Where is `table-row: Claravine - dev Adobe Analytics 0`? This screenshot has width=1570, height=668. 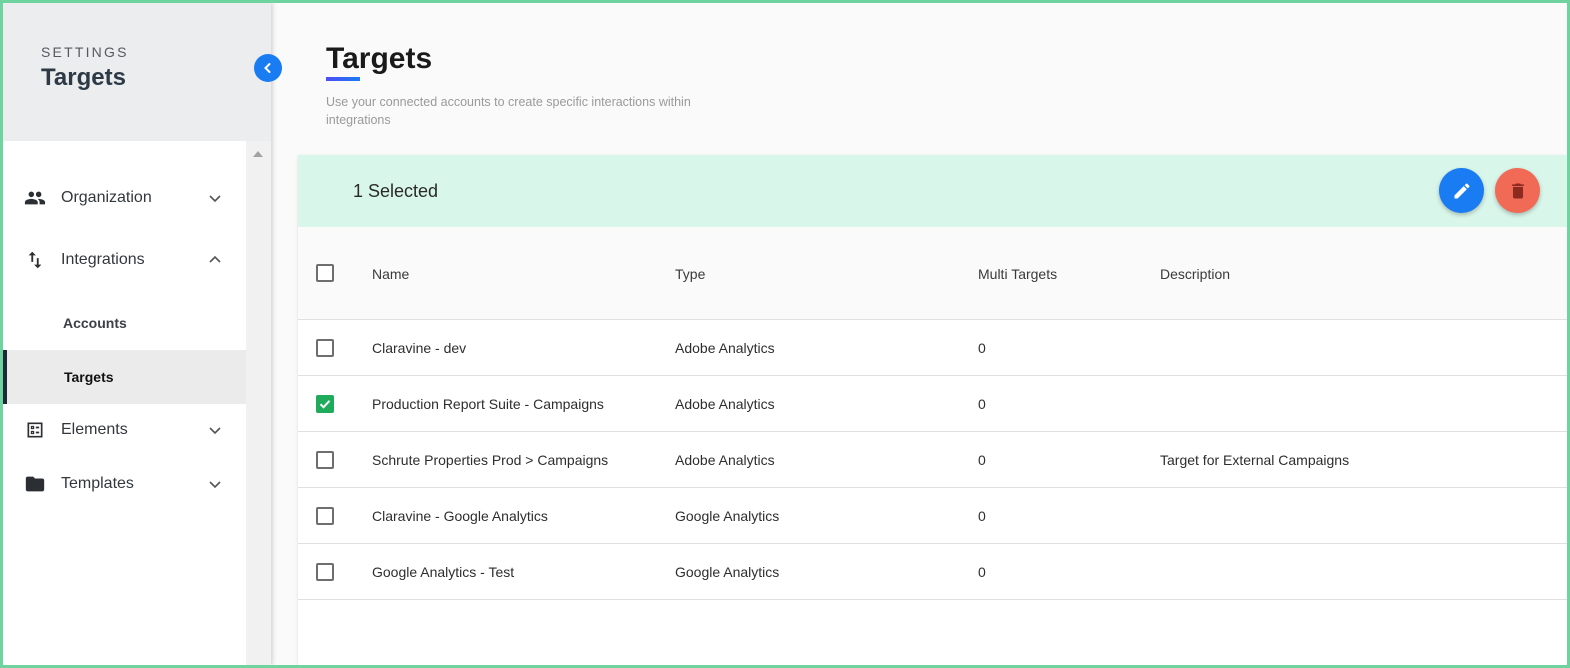
table-row: Claravine - dev Adobe Analytics 0 is located at coordinates (934, 348).